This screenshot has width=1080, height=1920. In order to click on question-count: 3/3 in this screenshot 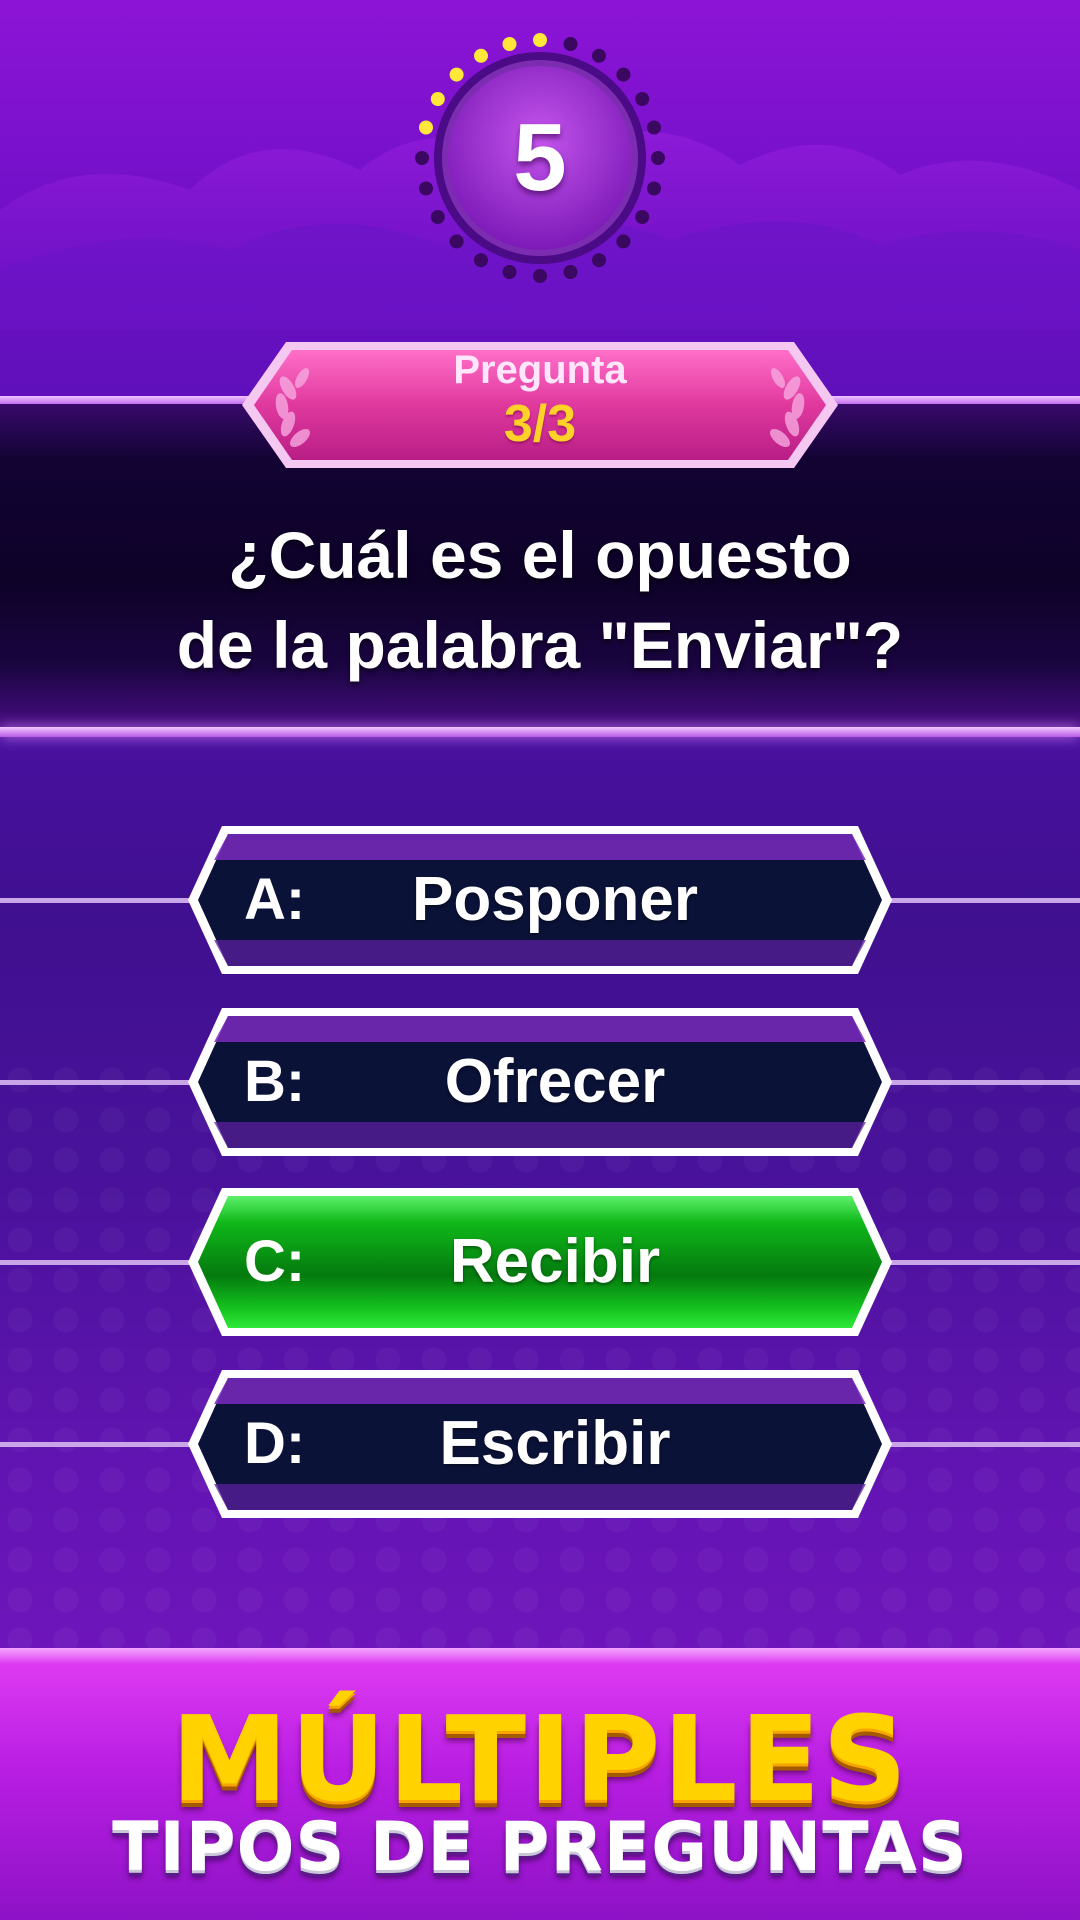, I will do `click(540, 424)`.